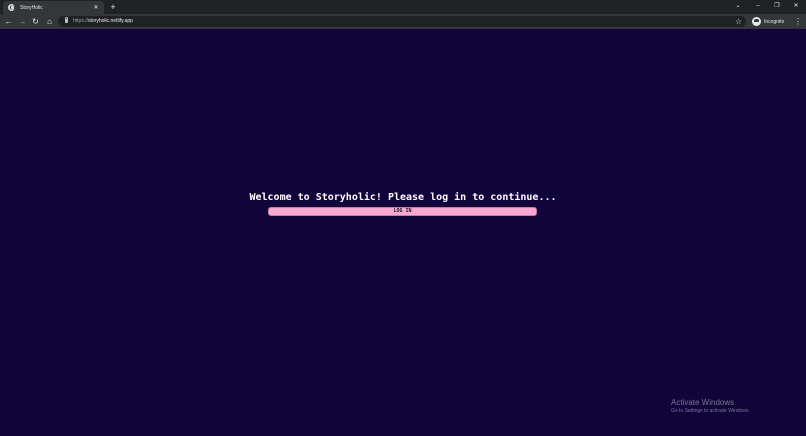 This screenshot has width=806, height=436. Describe the element at coordinates (798, 21) in the screenshot. I see `kebab-menu-icon: ⋮` at that location.